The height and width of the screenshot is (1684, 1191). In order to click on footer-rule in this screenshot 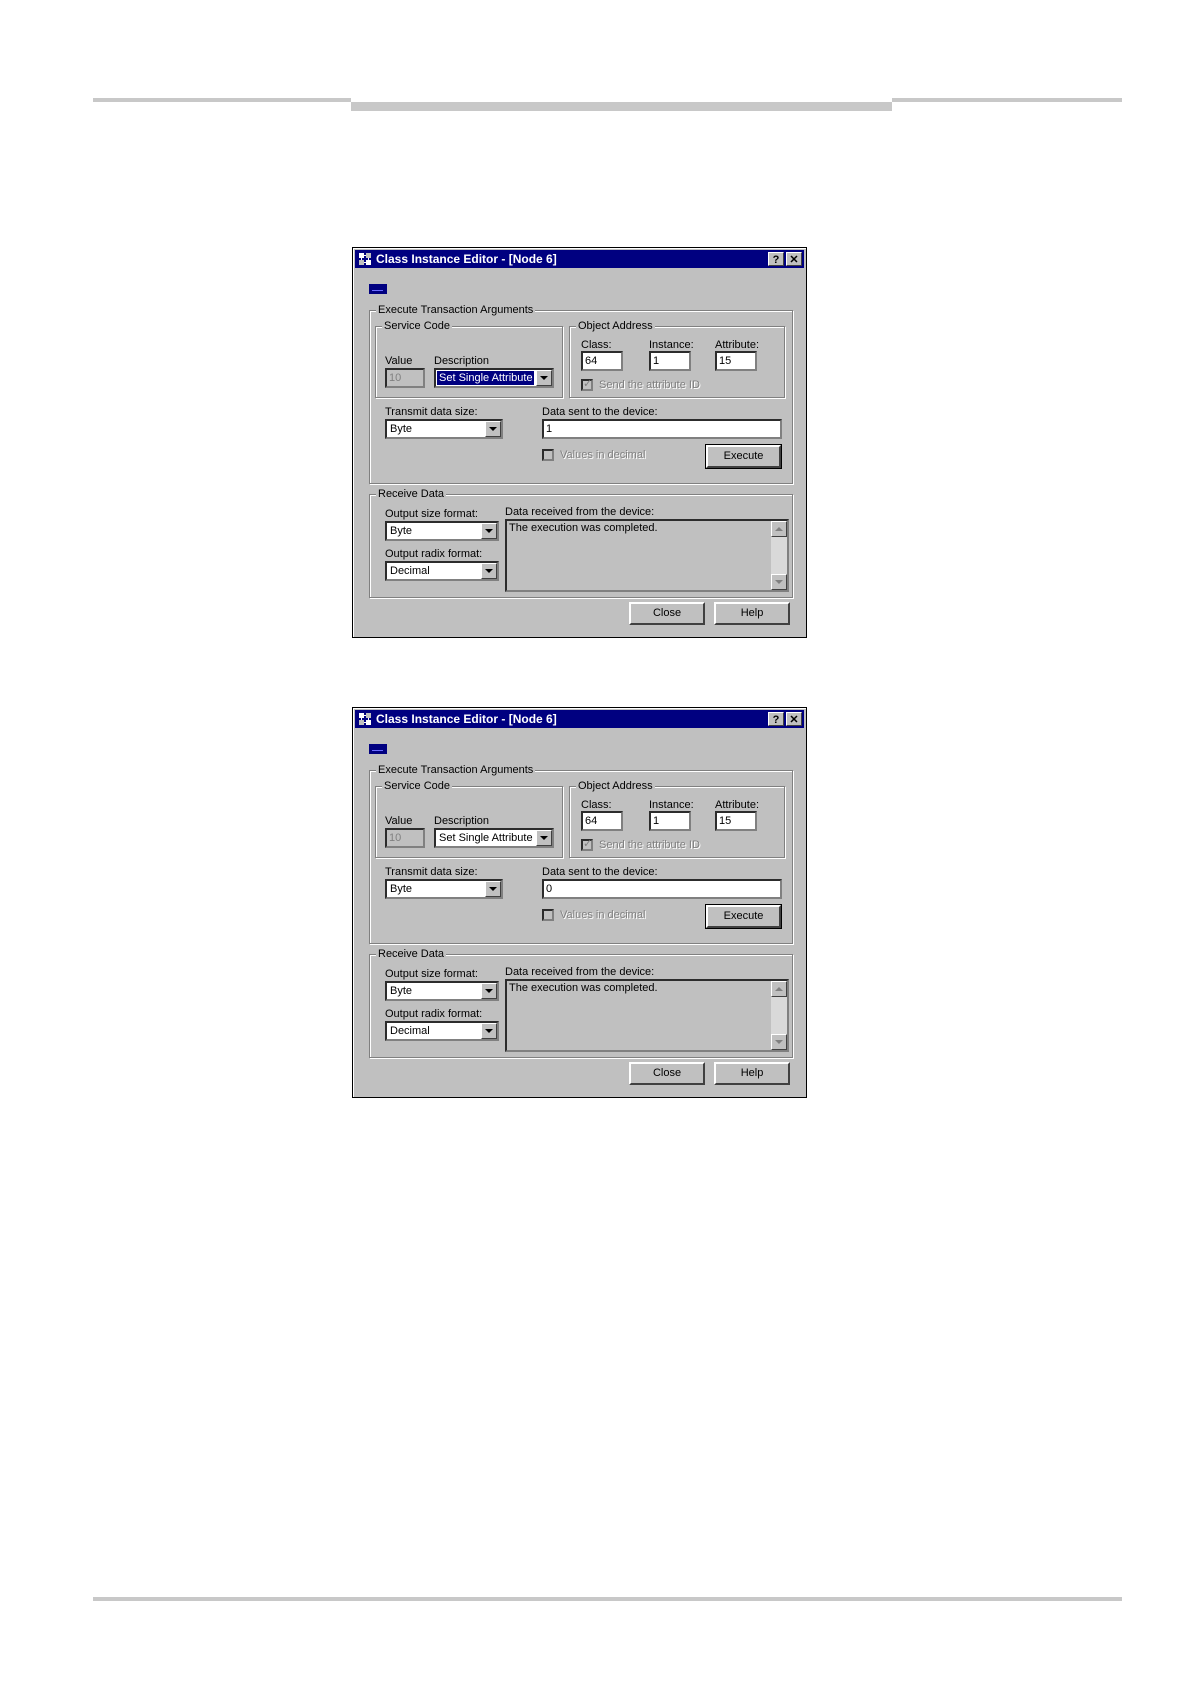, I will do `click(607, 1599)`.